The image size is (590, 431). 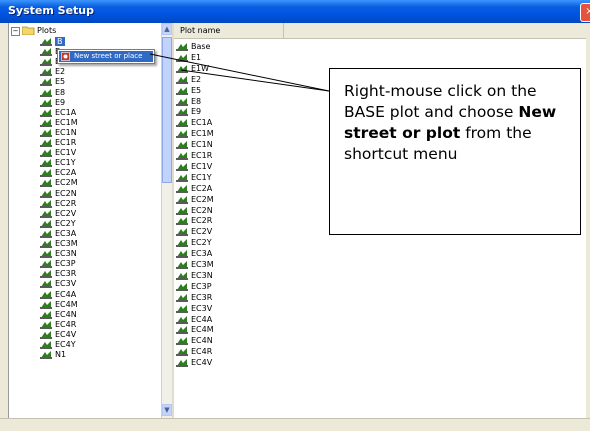 I want to click on tree-item: EC2M, so click(x=59, y=183).